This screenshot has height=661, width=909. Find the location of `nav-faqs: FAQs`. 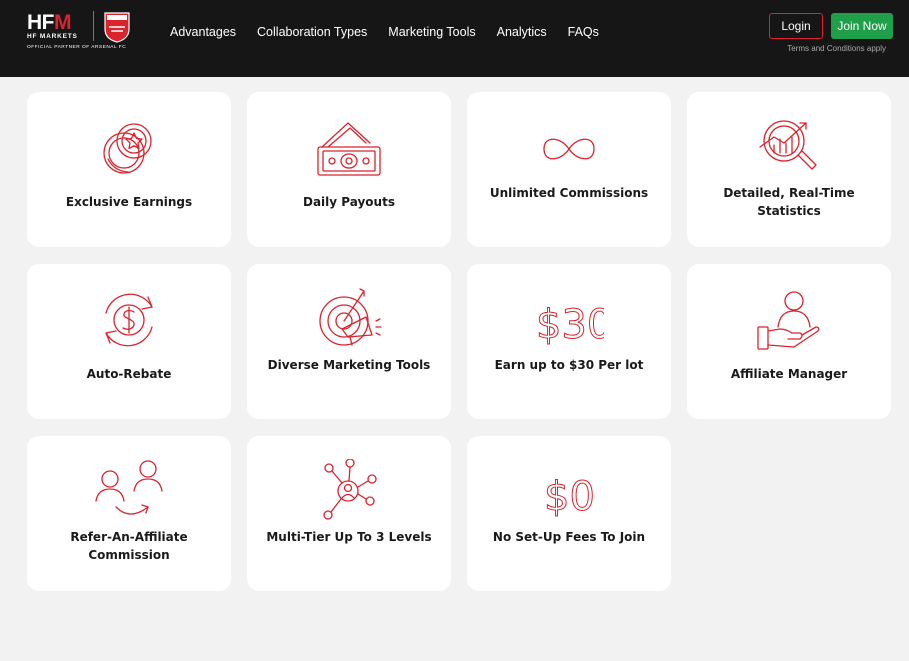

nav-faqs: FAQs is located at coordinates (583, 32).